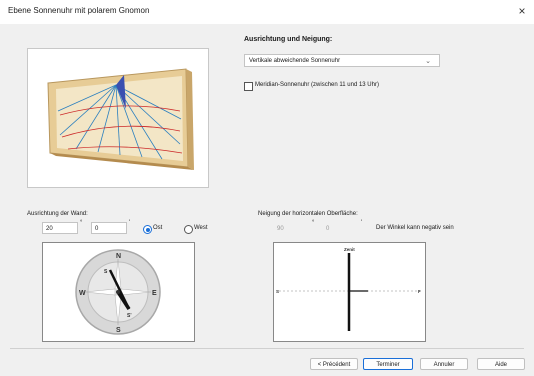 The height and width of the screenshot is (376, 534). I want to click on inclination-note: Der Winkel kann negativ sein, so click(415, 228).